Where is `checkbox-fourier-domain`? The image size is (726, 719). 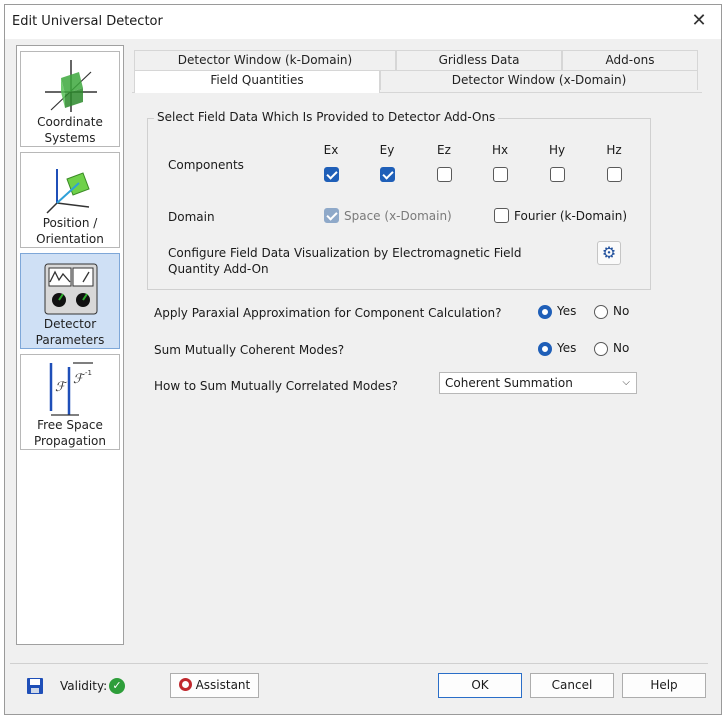 checkbox-fourier-domain is located at coordinates (501, 215).